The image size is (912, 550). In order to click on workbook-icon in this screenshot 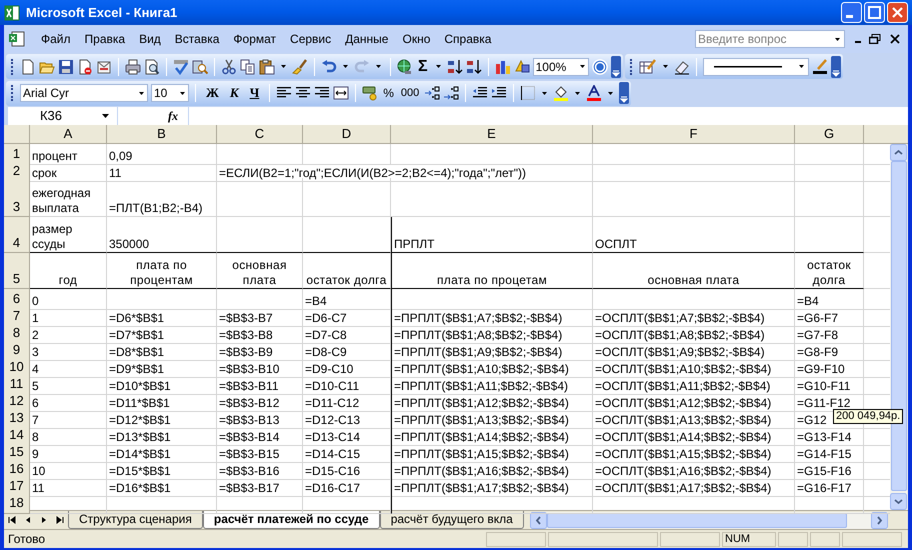, I will do `click(17, 39)`.